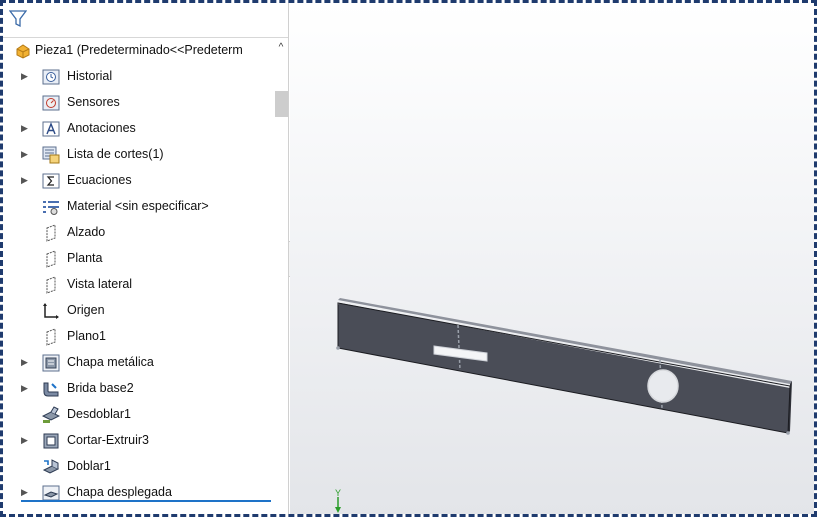 This screenshot has width=817, height=517. I want to click on tree-root-part: Pieza1 (Predeterminado<<Predeterm, so click(138, 50).